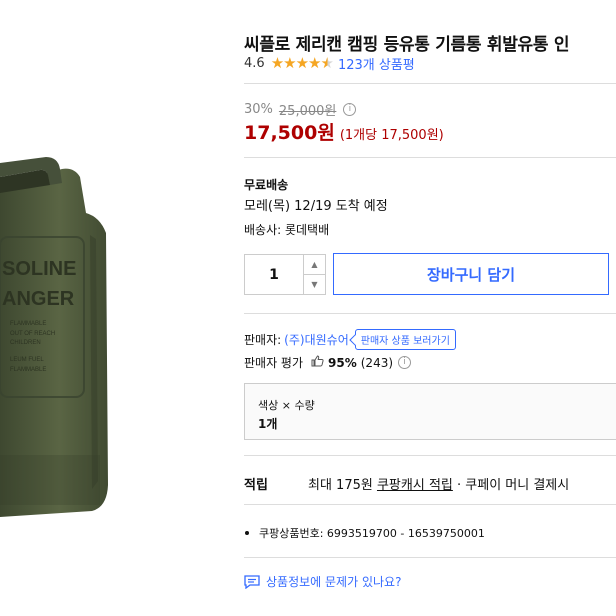  I want to click on seller-rating-percent: 95%, so click(342, 362).